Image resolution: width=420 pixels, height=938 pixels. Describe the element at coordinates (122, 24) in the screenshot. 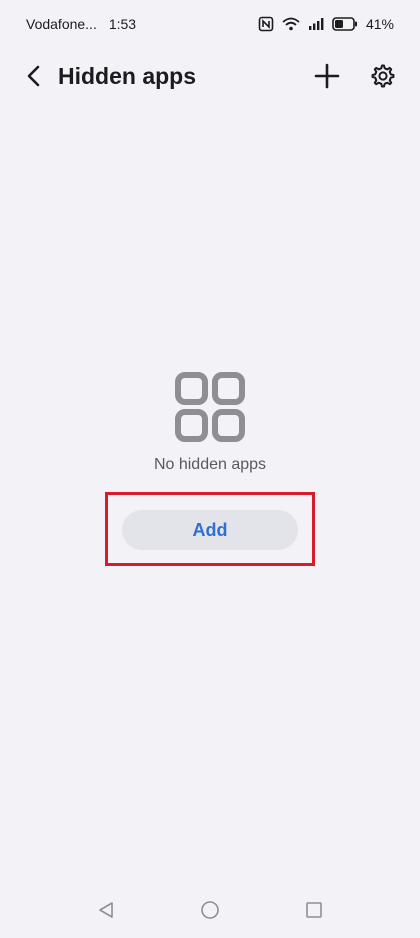

I see `clock-label: 1:53` at that location.